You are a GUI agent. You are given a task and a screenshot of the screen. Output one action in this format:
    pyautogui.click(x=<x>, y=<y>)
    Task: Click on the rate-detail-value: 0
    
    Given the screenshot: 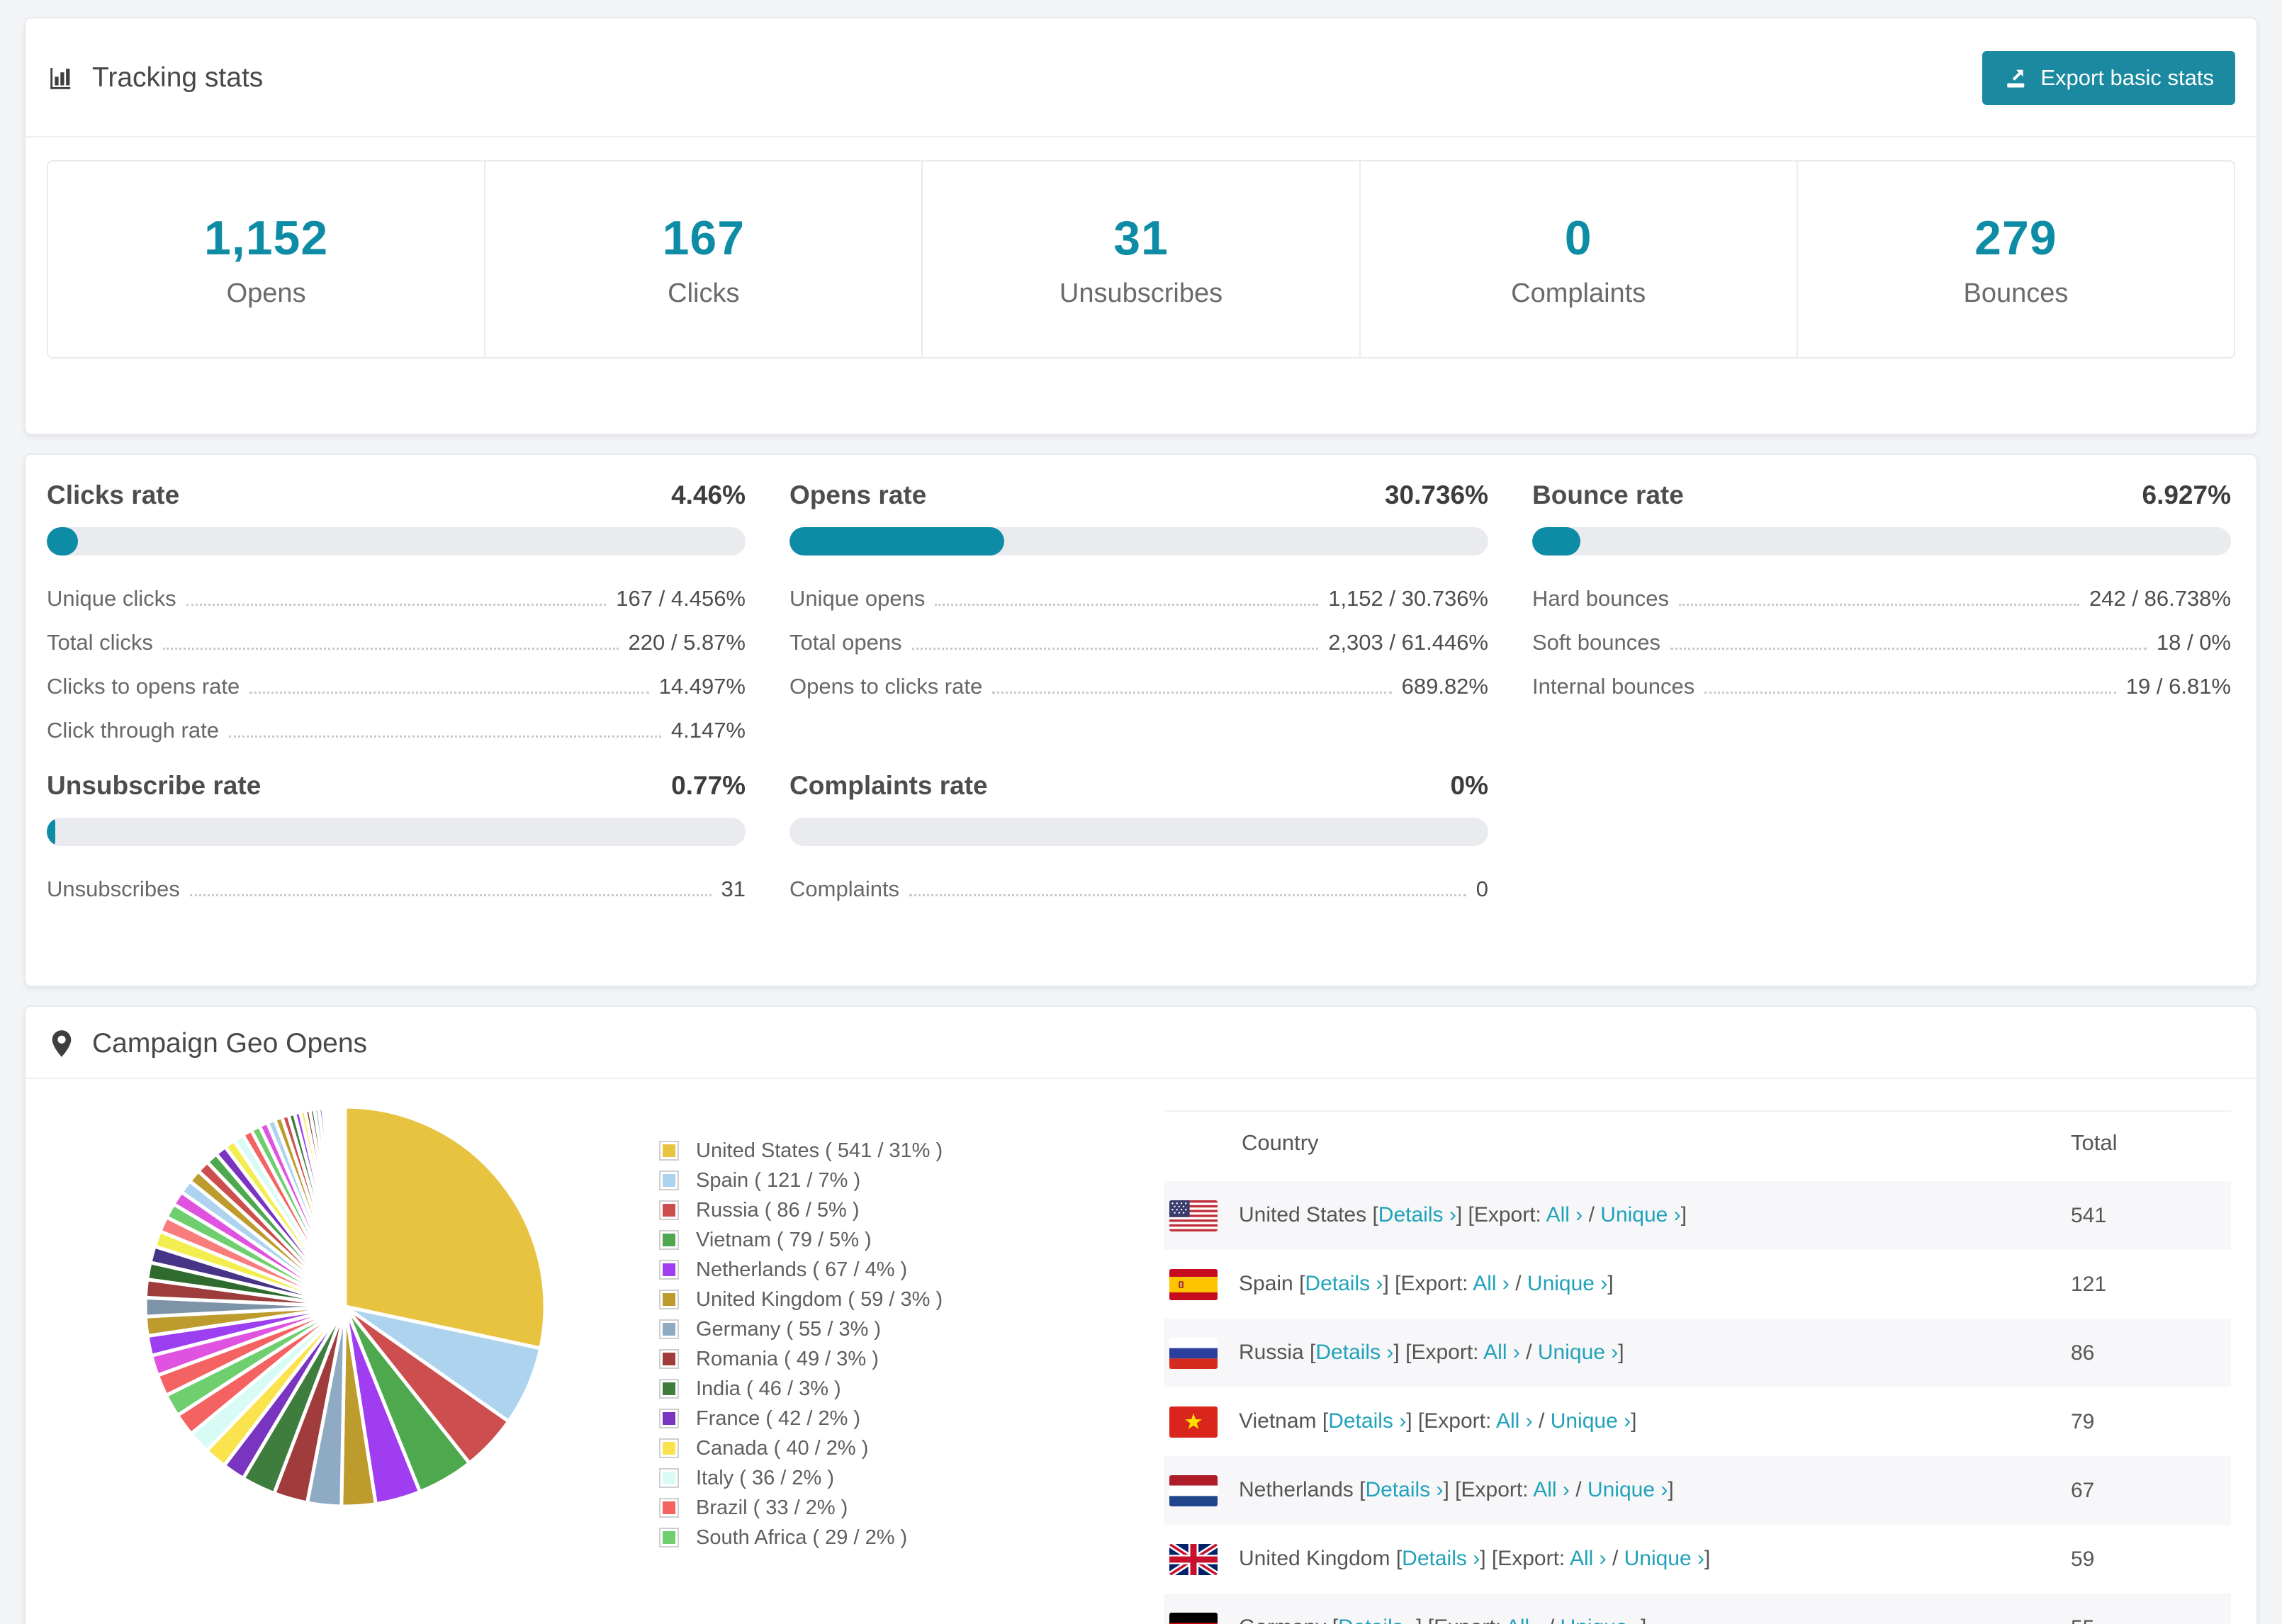 What is the action you would take?
    pyautogui.click(x=1482, y=889)
    